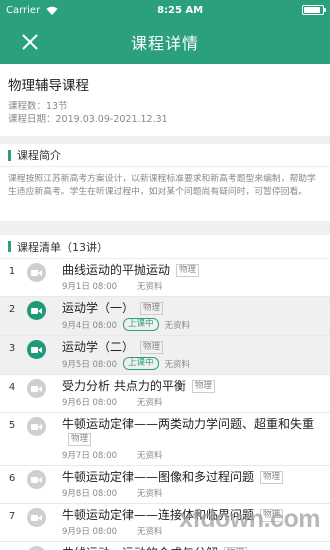 This screenshot has width=330, height=550. I want to click on lesson-time: 9月8日 08:00, so click(90, 494).